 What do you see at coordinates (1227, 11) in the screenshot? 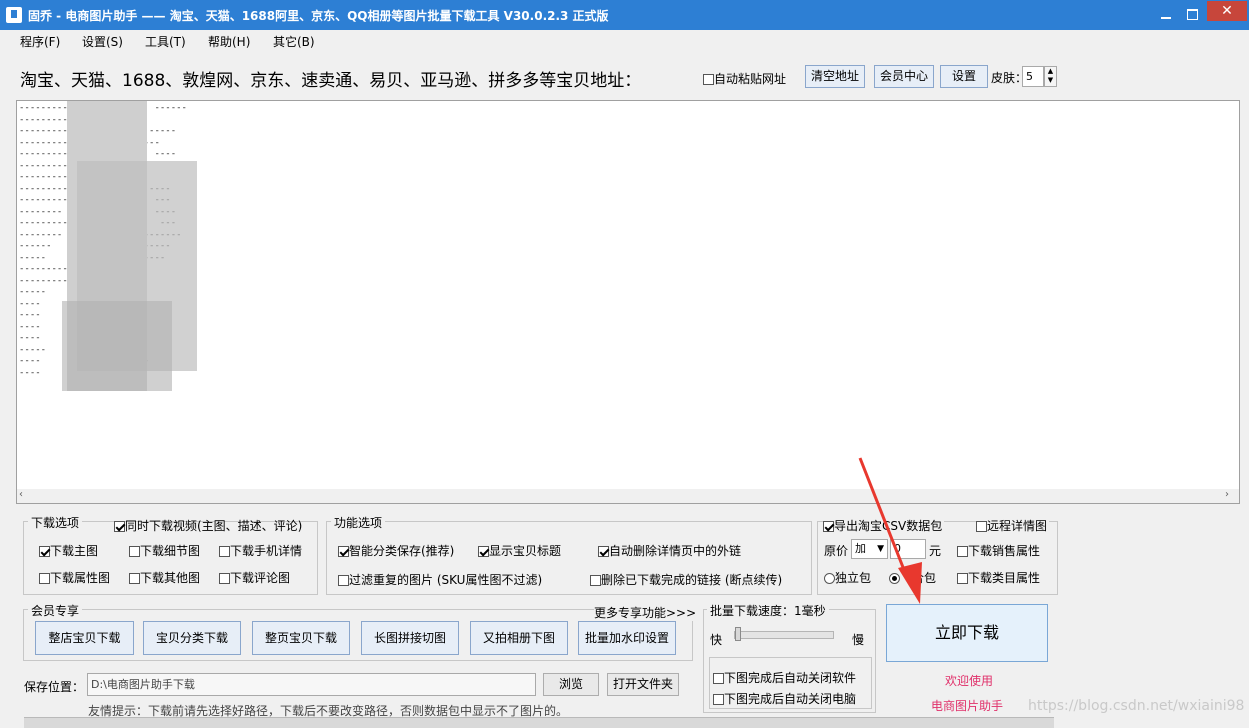
I see `close-icon: ✕` at bounding box center [1227, 11].